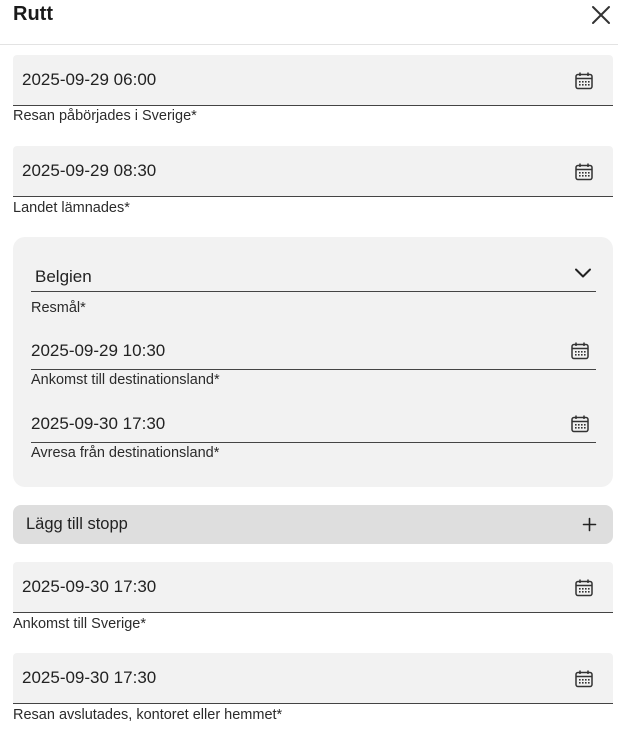 This screenshot has height=737, width=618. I want to click on trip-start-field: 2025-09-29 06:00, so click(313, 80).